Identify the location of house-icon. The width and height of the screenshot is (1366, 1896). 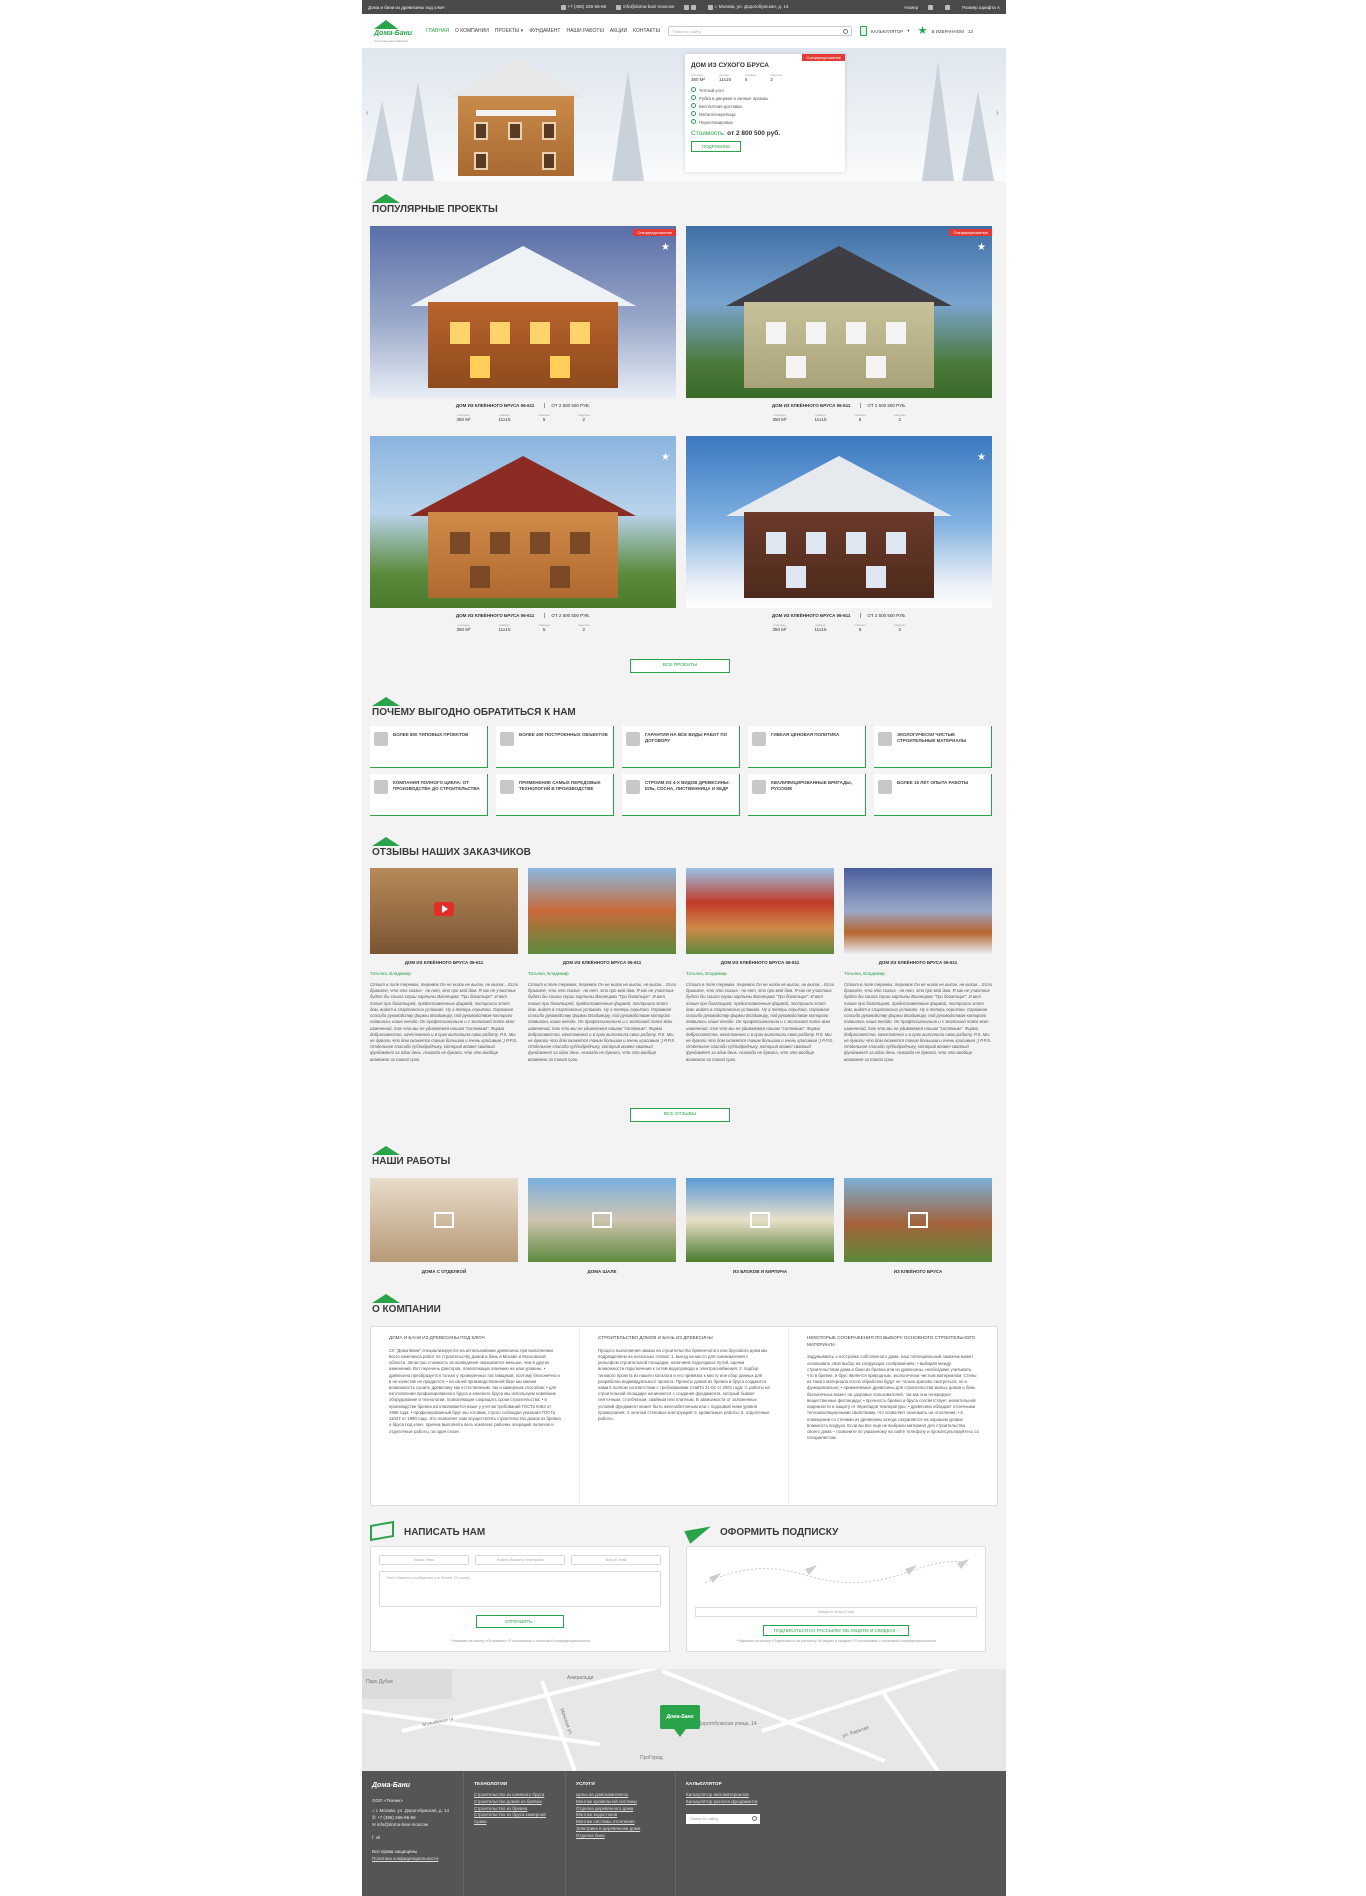
(507, 739).